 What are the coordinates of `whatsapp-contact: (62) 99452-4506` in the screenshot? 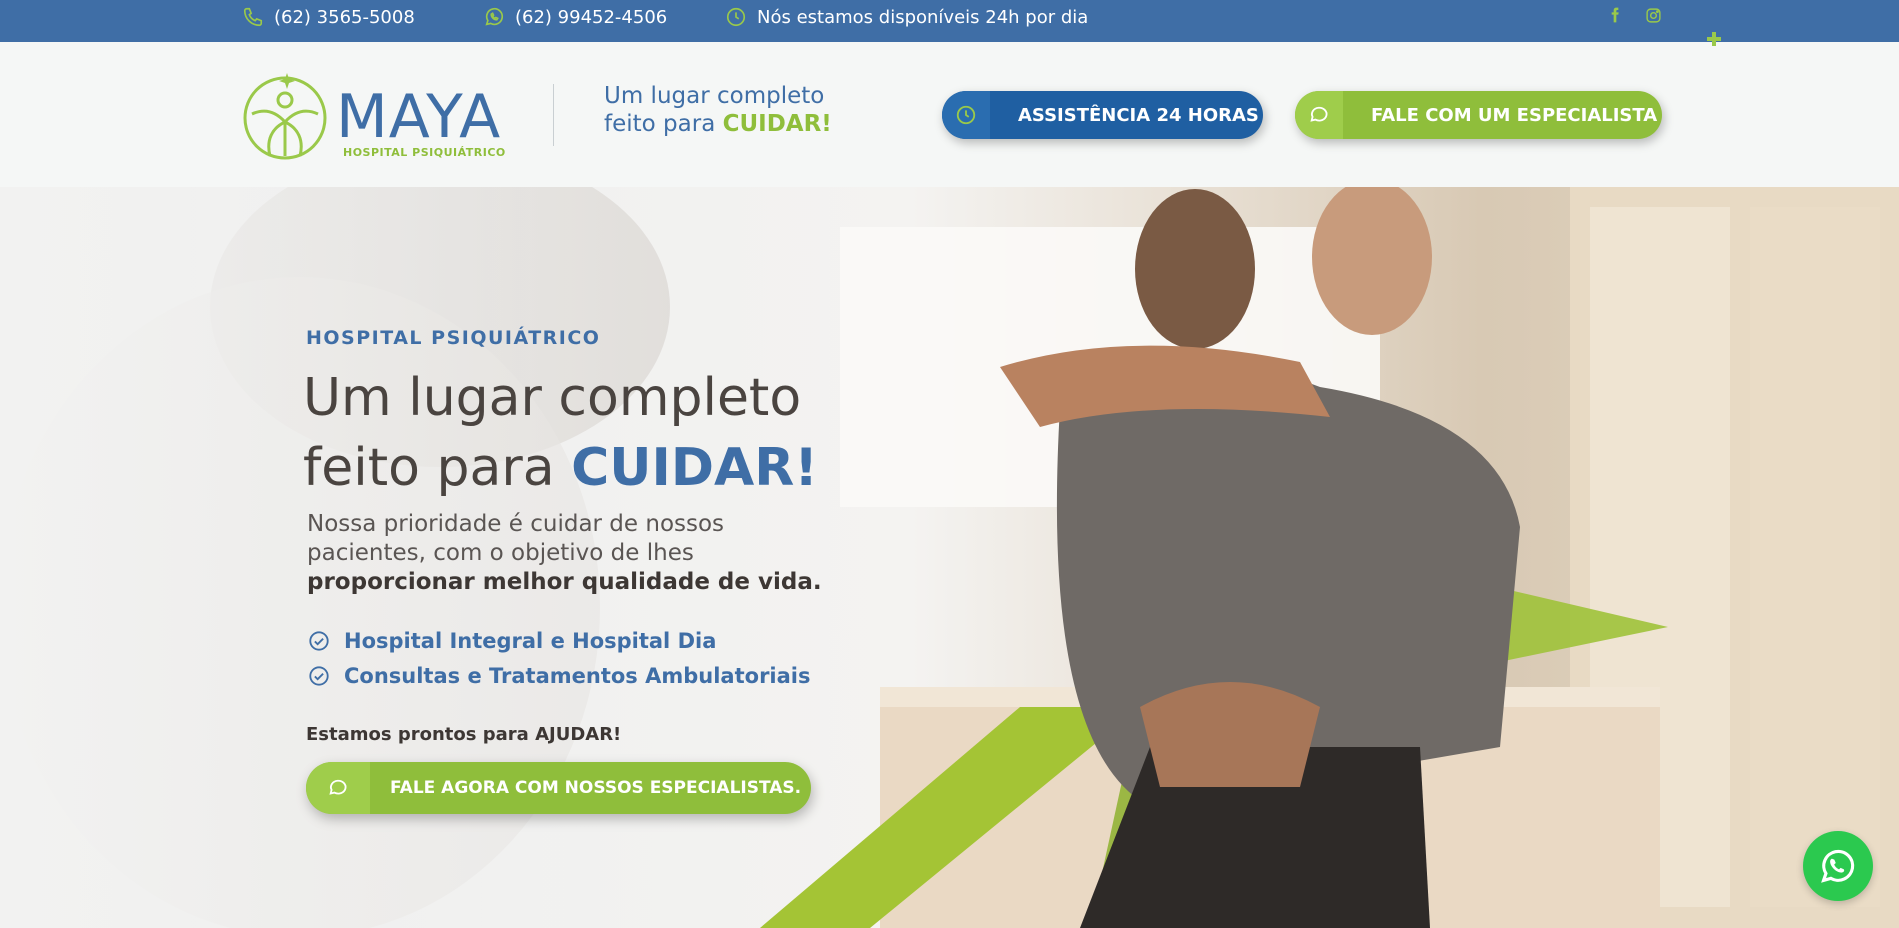 It's located at (575, 17).